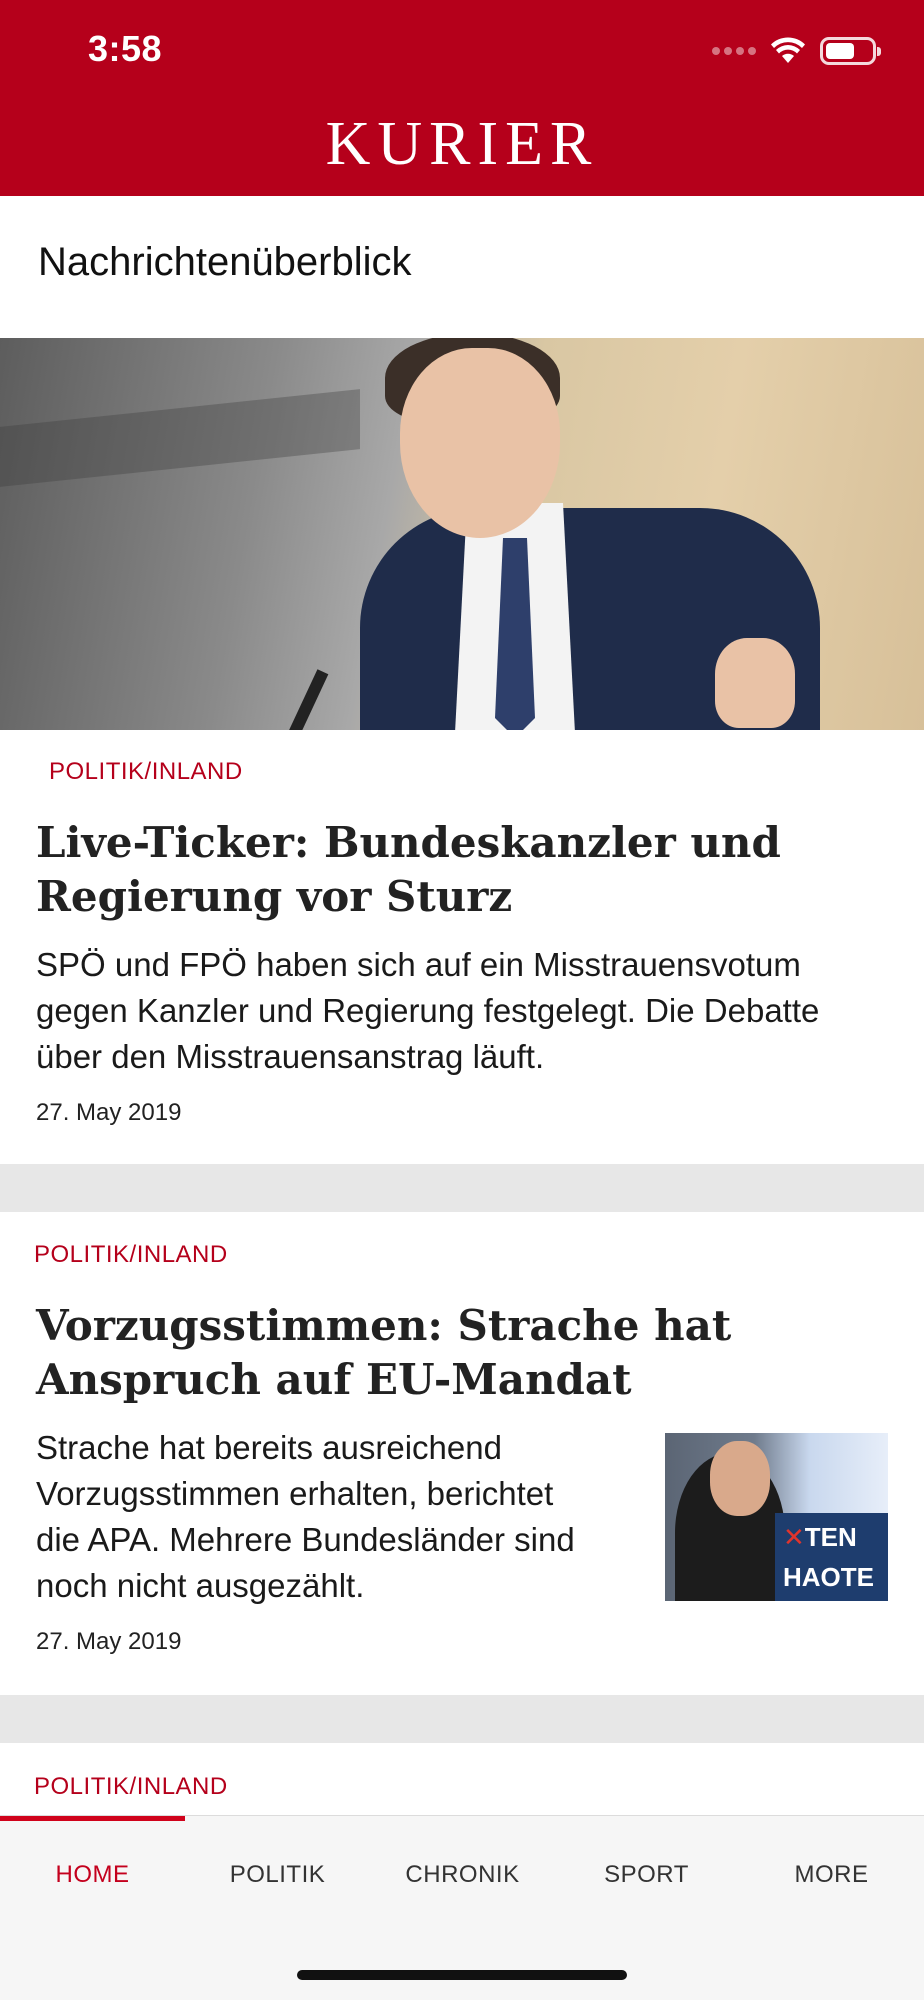 The height and width of the screenshot is (2000, 924). Describe the element at coordinates (200, 1585) in the screenshot. I see `teaser-line: noch nicht ausgezählt.` at that location.